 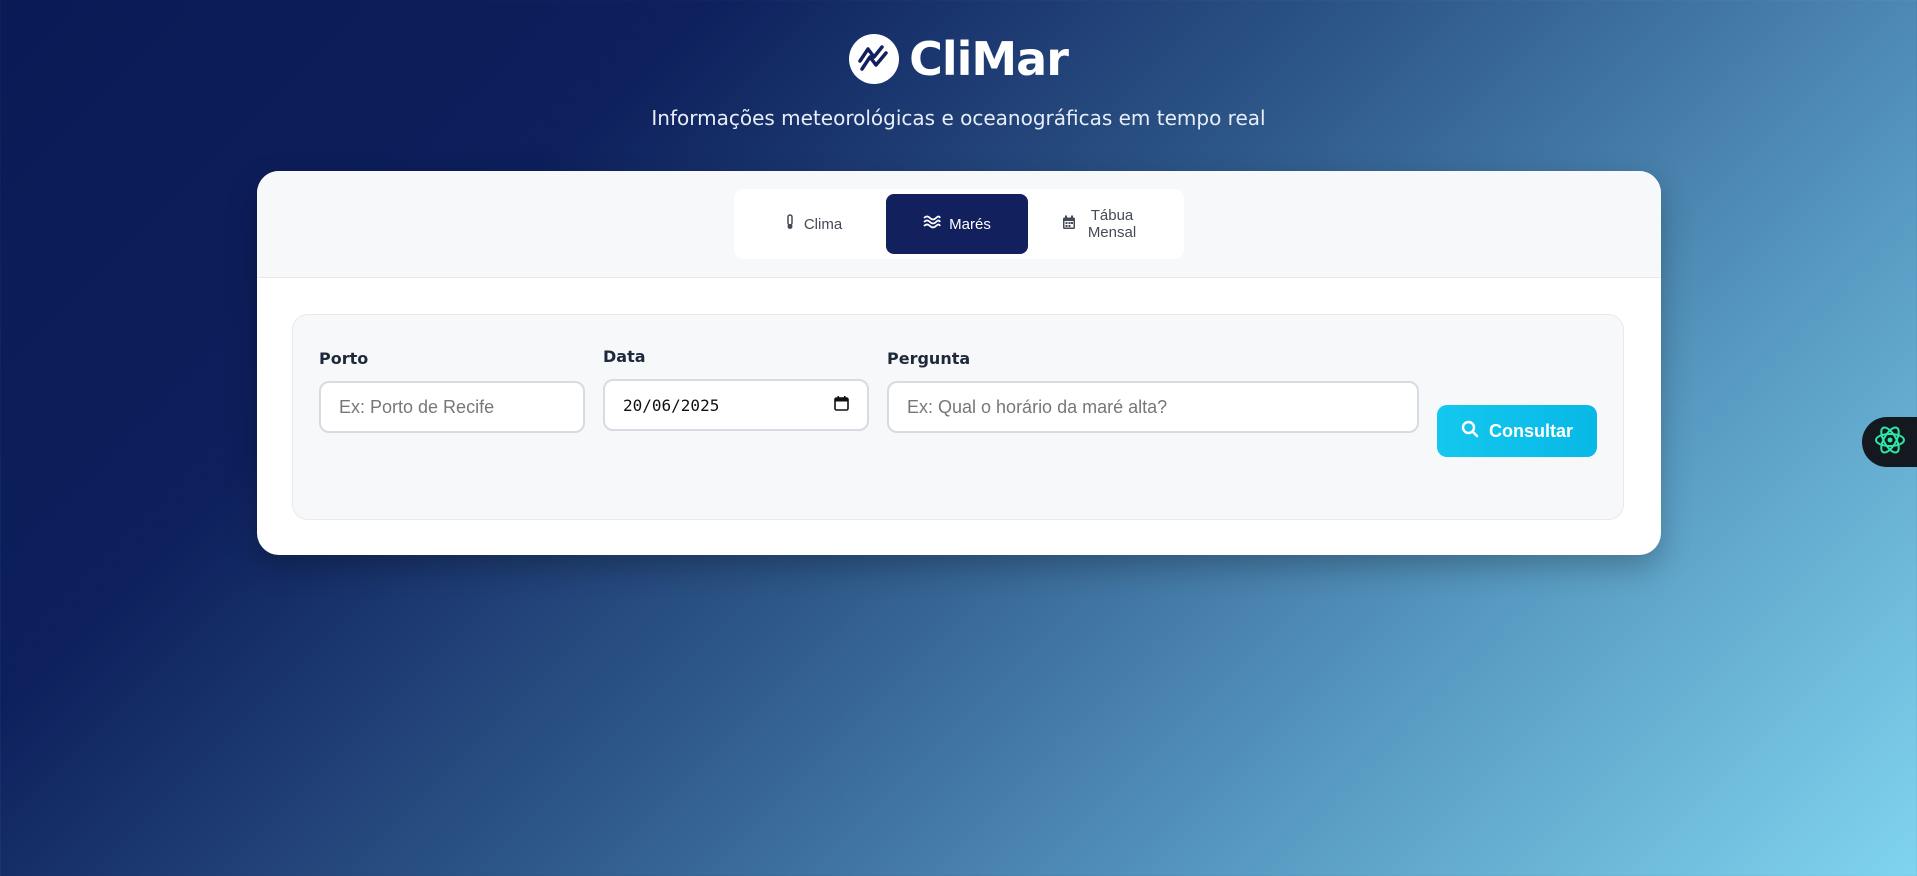 What do you see at coordinates (1470, 431) in the screenshot?
I see `search-icon` at bounding box center [1470, 431].